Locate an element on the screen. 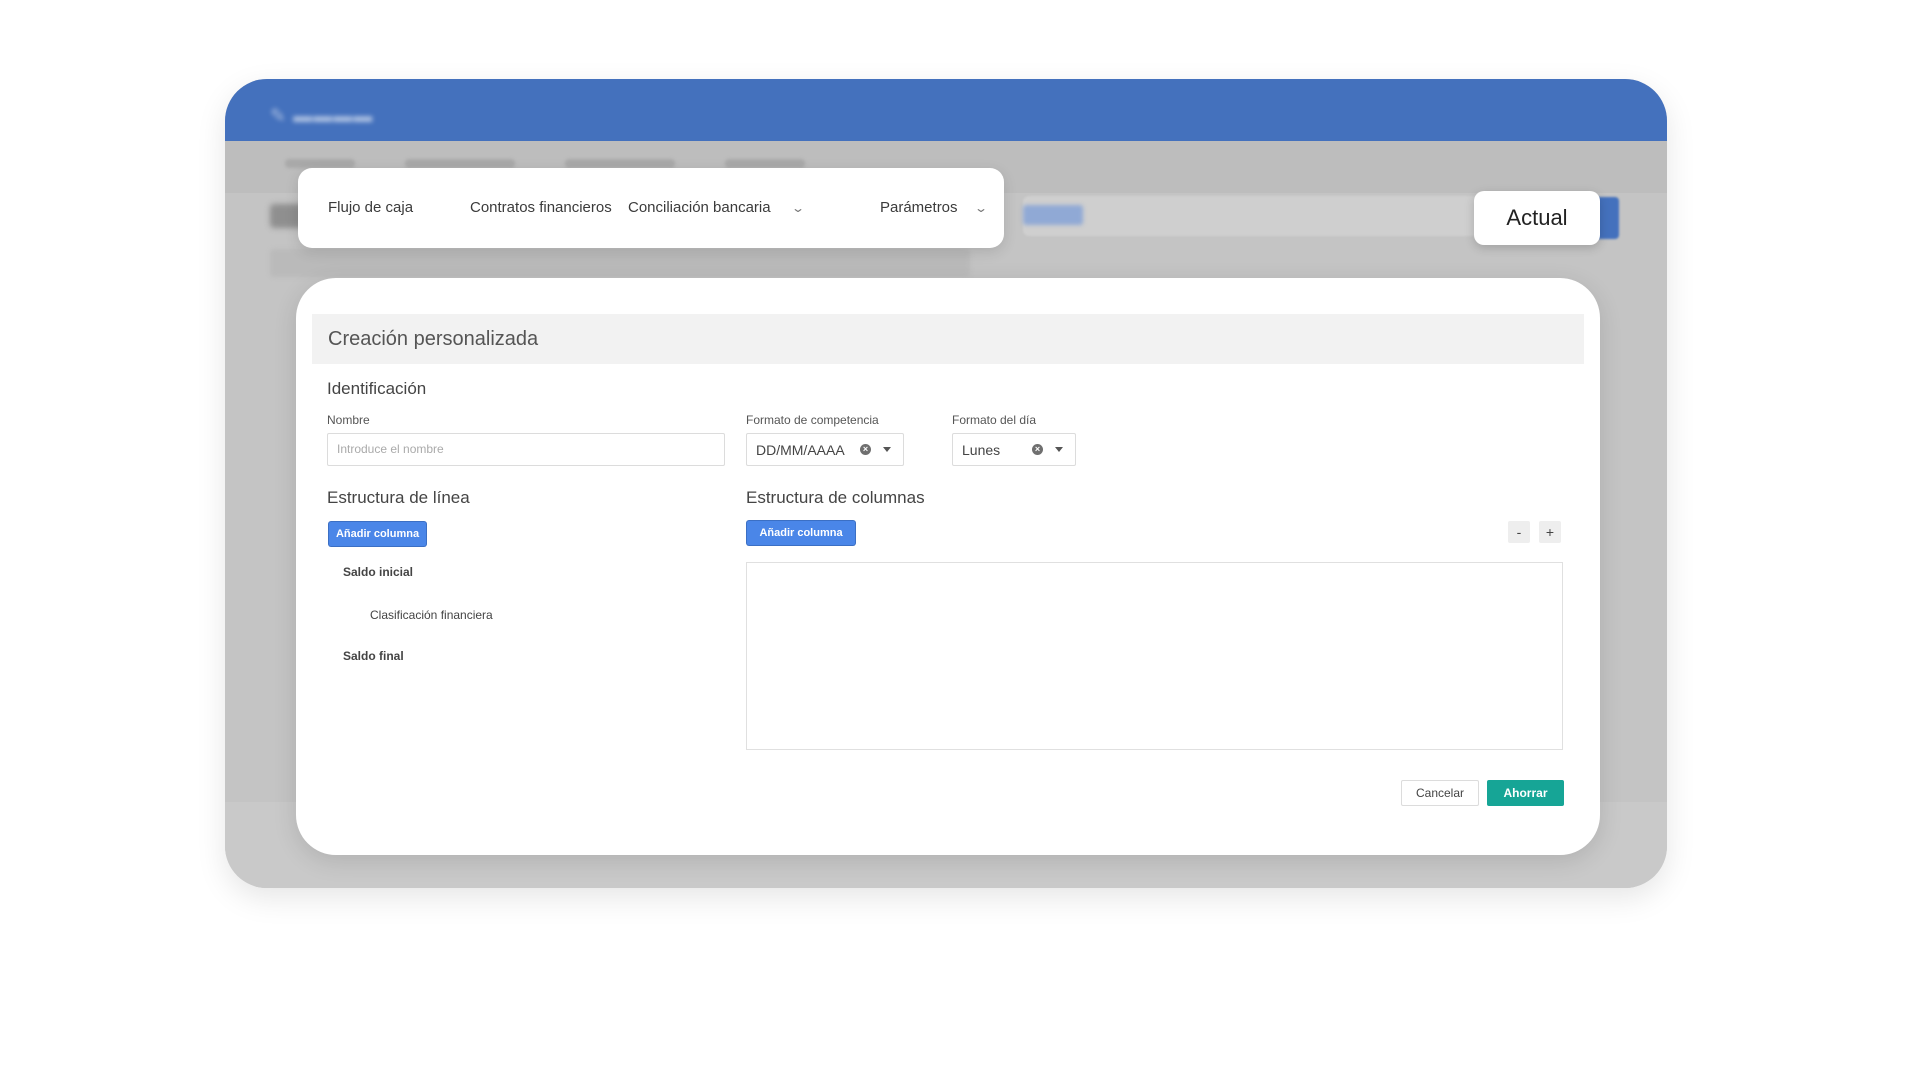  modal-title: Creación personalizada is located at coordinates (433, 339).